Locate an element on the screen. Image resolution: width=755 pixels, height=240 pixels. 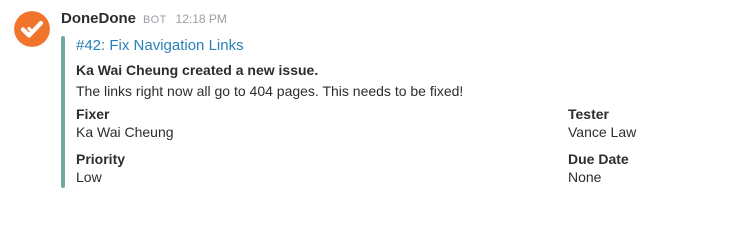
field-value: None is located at coordinates (585, 177).